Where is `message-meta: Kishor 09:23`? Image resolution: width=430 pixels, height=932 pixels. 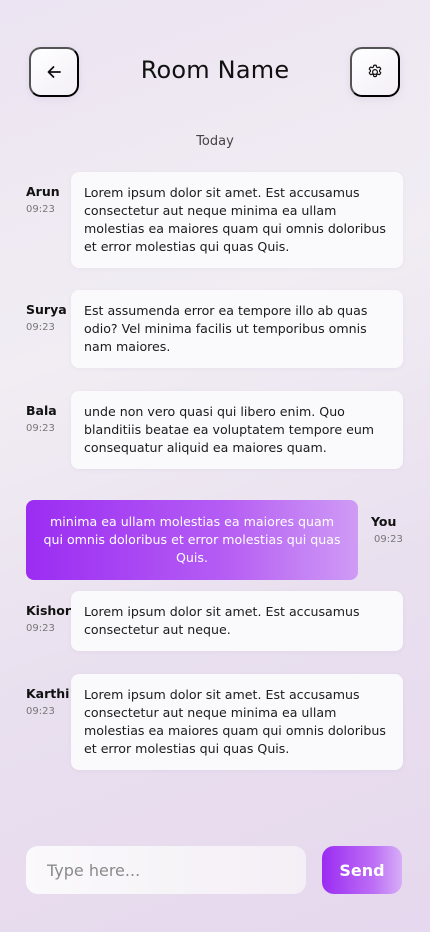 message-meta: Kishor 09:23 is located at coordinates (48, 618).